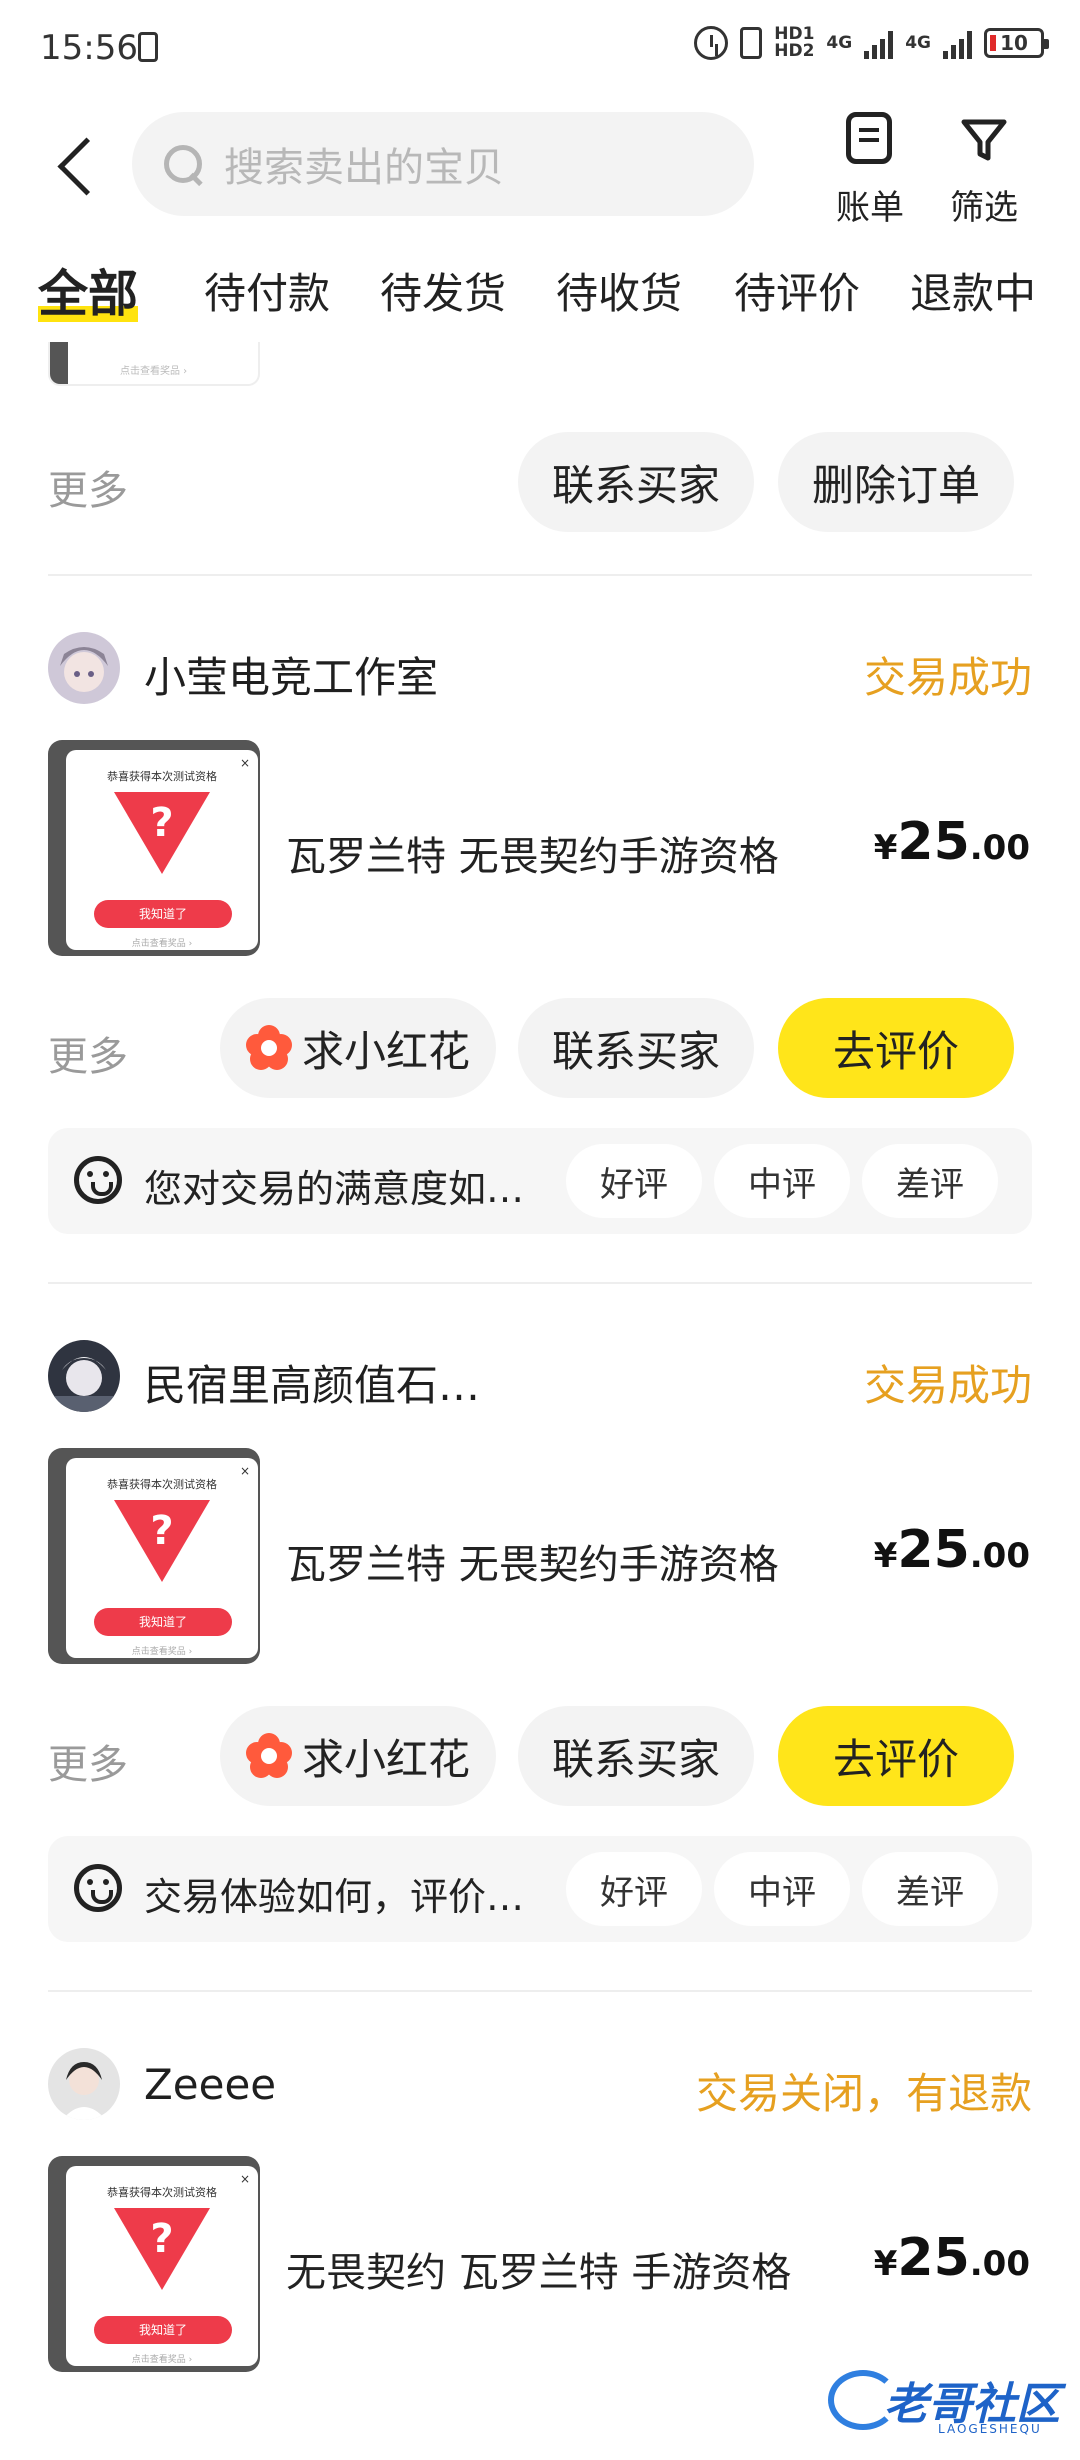  Describe the element at coordinates (947, 1385) in the screenshot. I see `order-status: 交易成功` at that location.